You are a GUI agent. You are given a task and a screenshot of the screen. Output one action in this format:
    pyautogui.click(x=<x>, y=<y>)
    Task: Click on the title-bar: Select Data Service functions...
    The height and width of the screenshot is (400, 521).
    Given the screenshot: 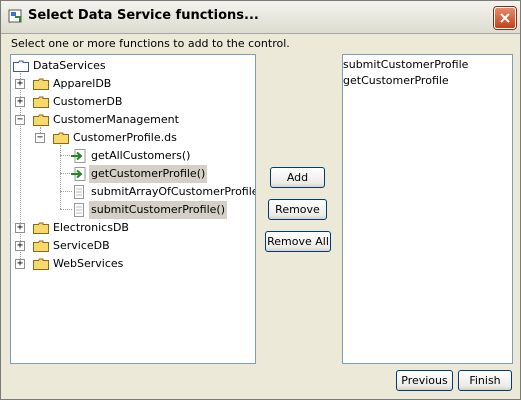 What is the action you would take?
    pyautogui.click(x=260, y=17)
    